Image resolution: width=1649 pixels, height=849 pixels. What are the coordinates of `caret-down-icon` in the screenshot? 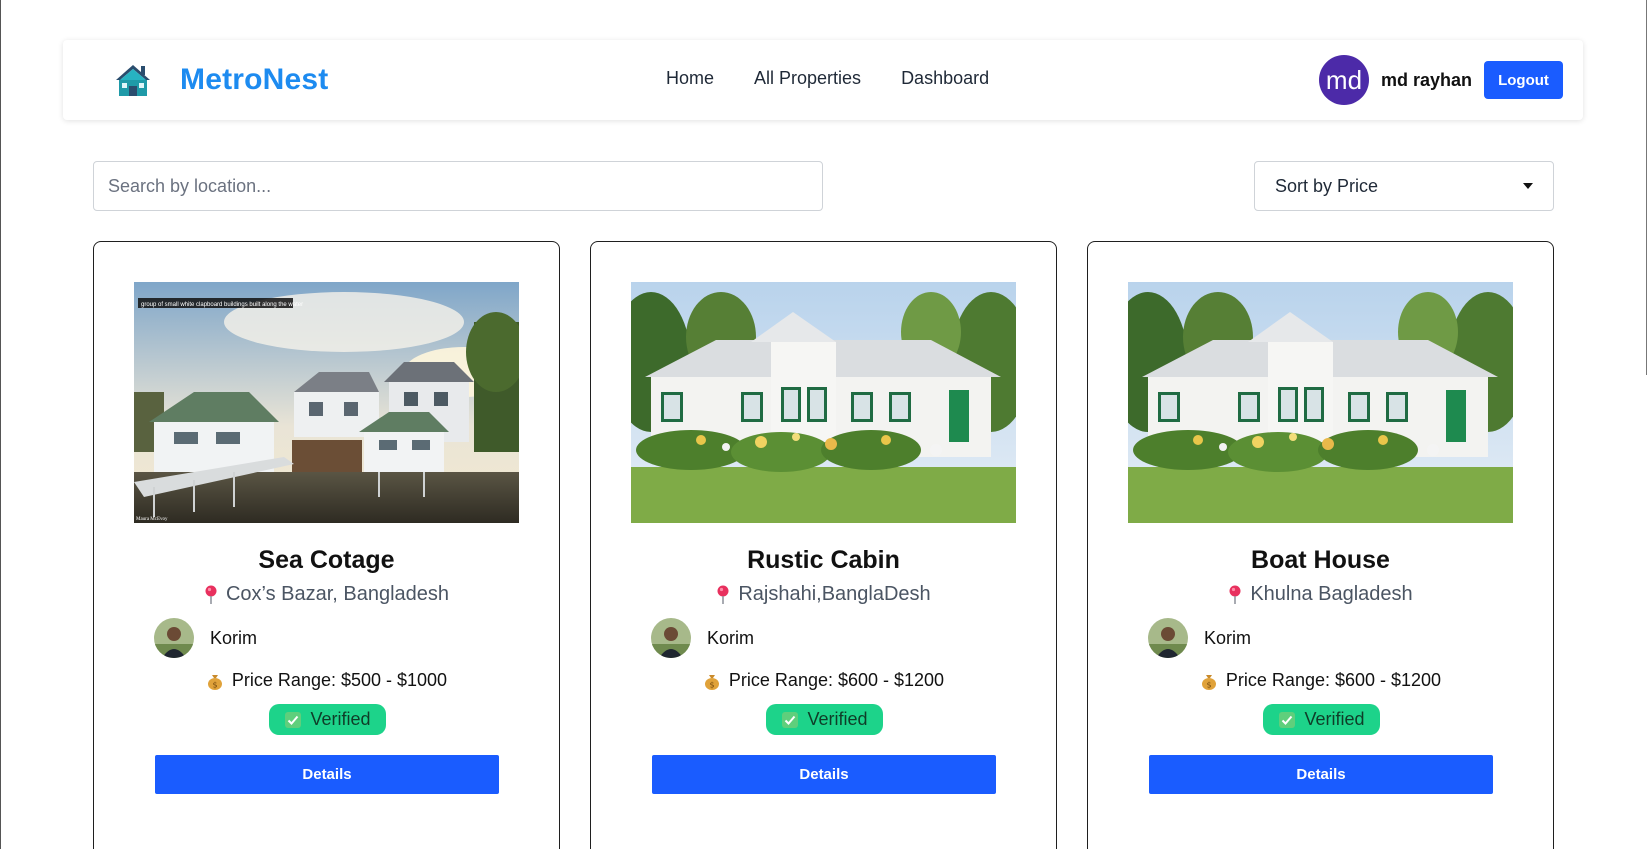 It's located at (1528, 186).